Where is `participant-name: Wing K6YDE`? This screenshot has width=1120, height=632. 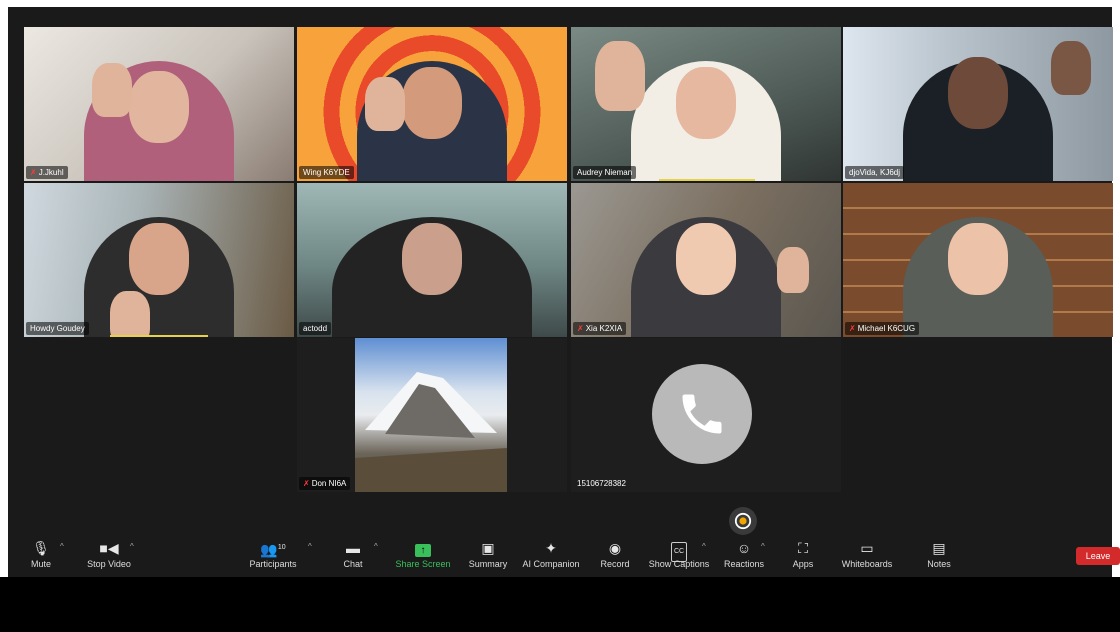 participant-name: Wing K6YDE is located at coordinates (326, 172).